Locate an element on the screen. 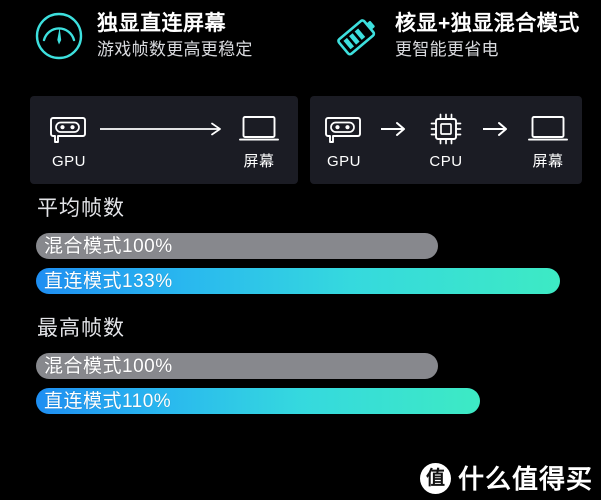  battery-icon is located at coordinates (357, 36).